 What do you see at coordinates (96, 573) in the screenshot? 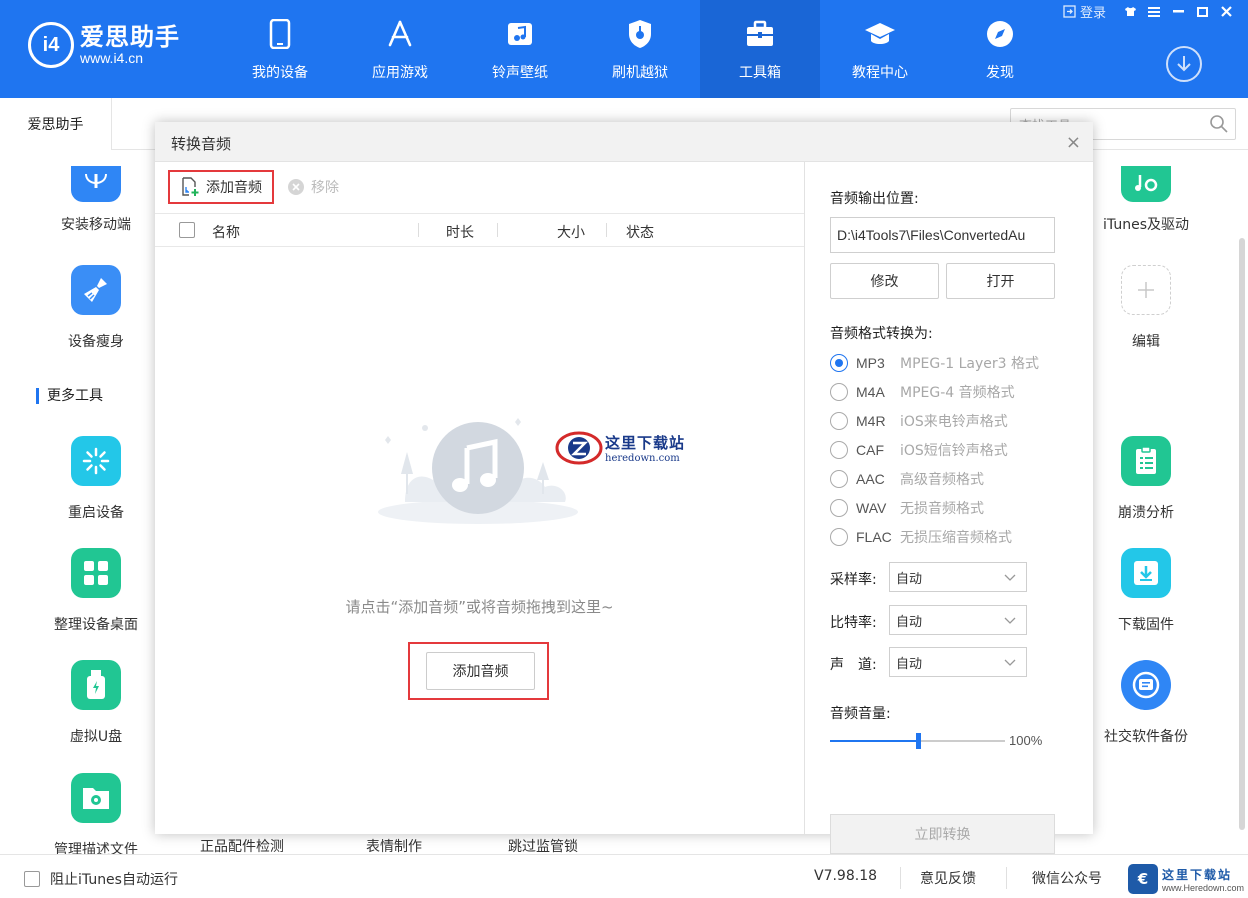
I see `grid-icon` at bounding box center [96, 573].